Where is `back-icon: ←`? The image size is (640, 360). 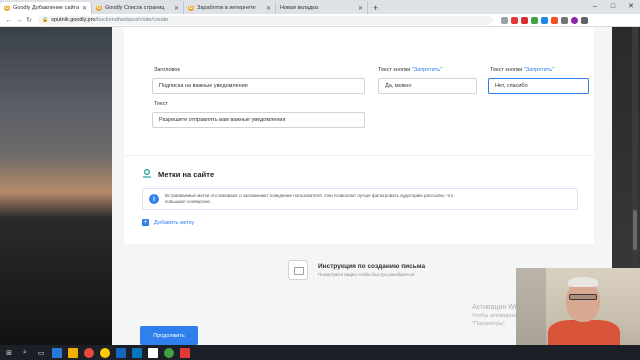
back-icon: ← is located at coordinates (9, 20).